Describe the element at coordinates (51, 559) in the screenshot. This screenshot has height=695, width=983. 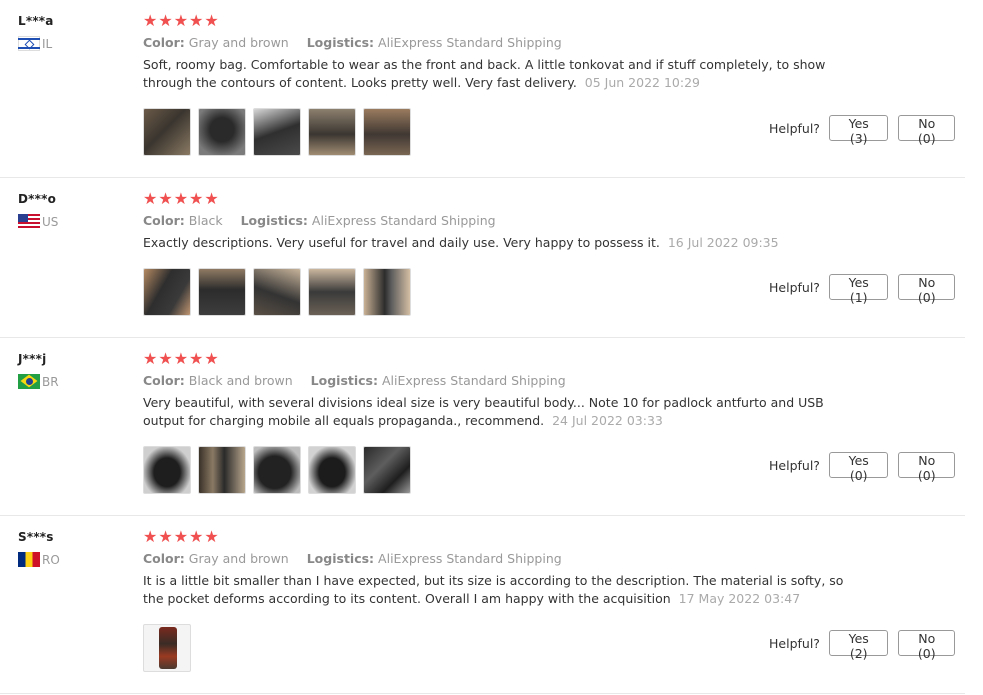
I see `country-code: RO` at that location.